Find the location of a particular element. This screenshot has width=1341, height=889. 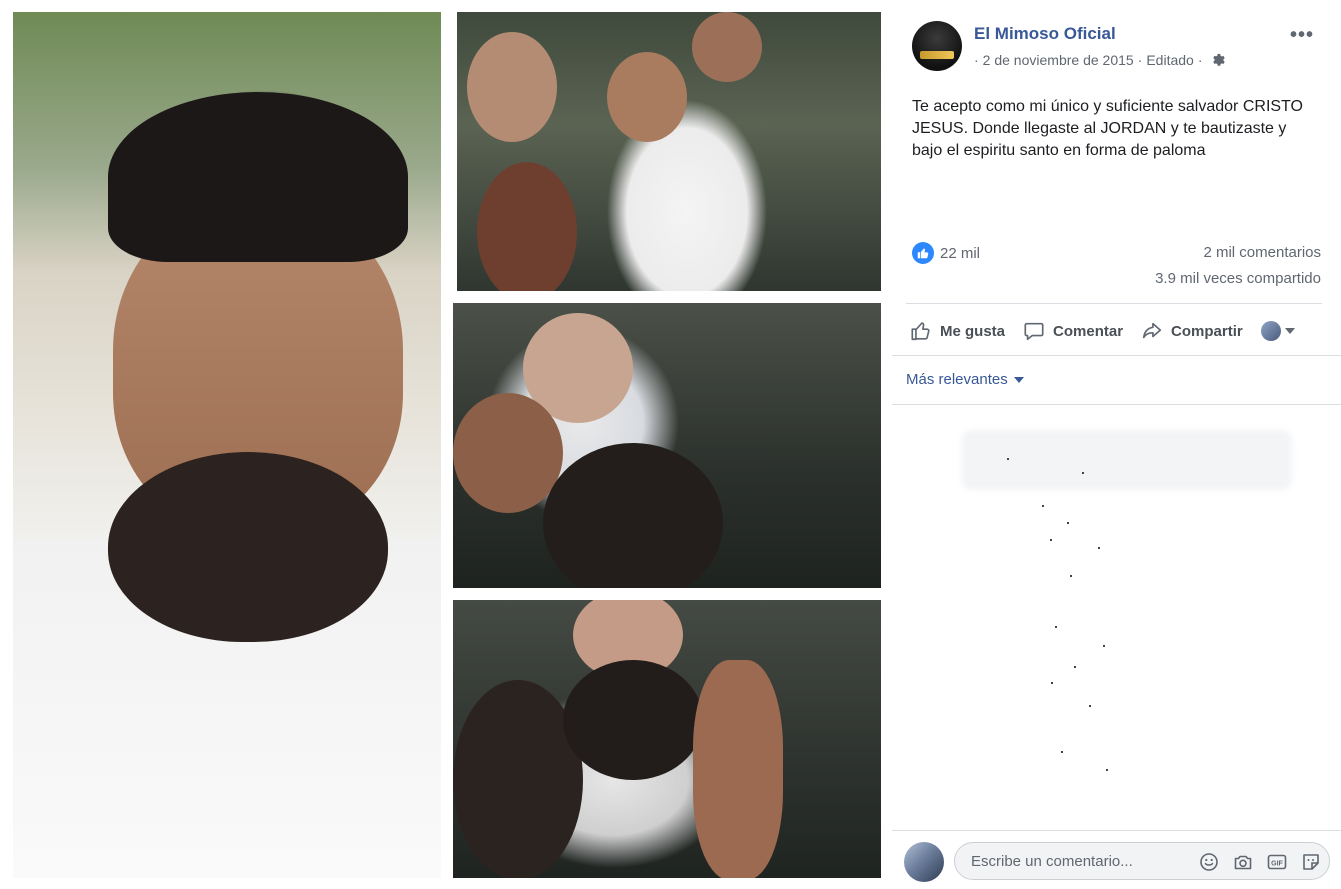

comment-composer: GIF is located at coordinates (1116, 859).